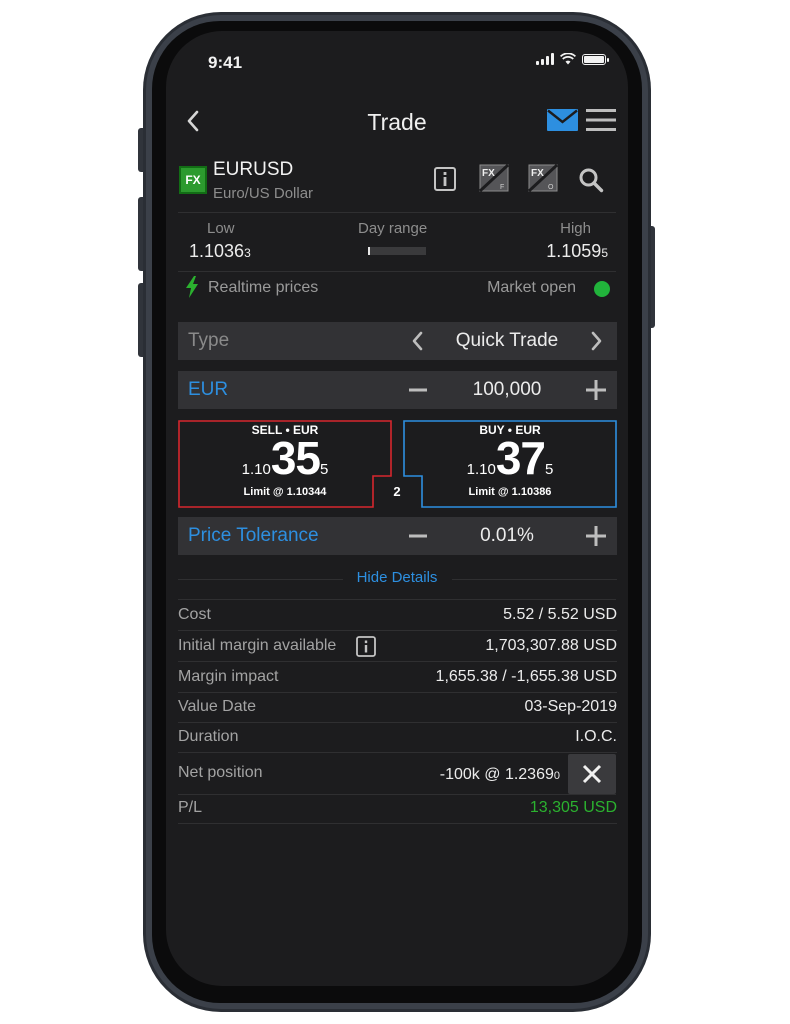 This screenshot has height=1024, width=790. What do you see at coordinates (220, 251) in the screenshot?
I see `low-value: 1.10363` at bounding box center [220, 251].